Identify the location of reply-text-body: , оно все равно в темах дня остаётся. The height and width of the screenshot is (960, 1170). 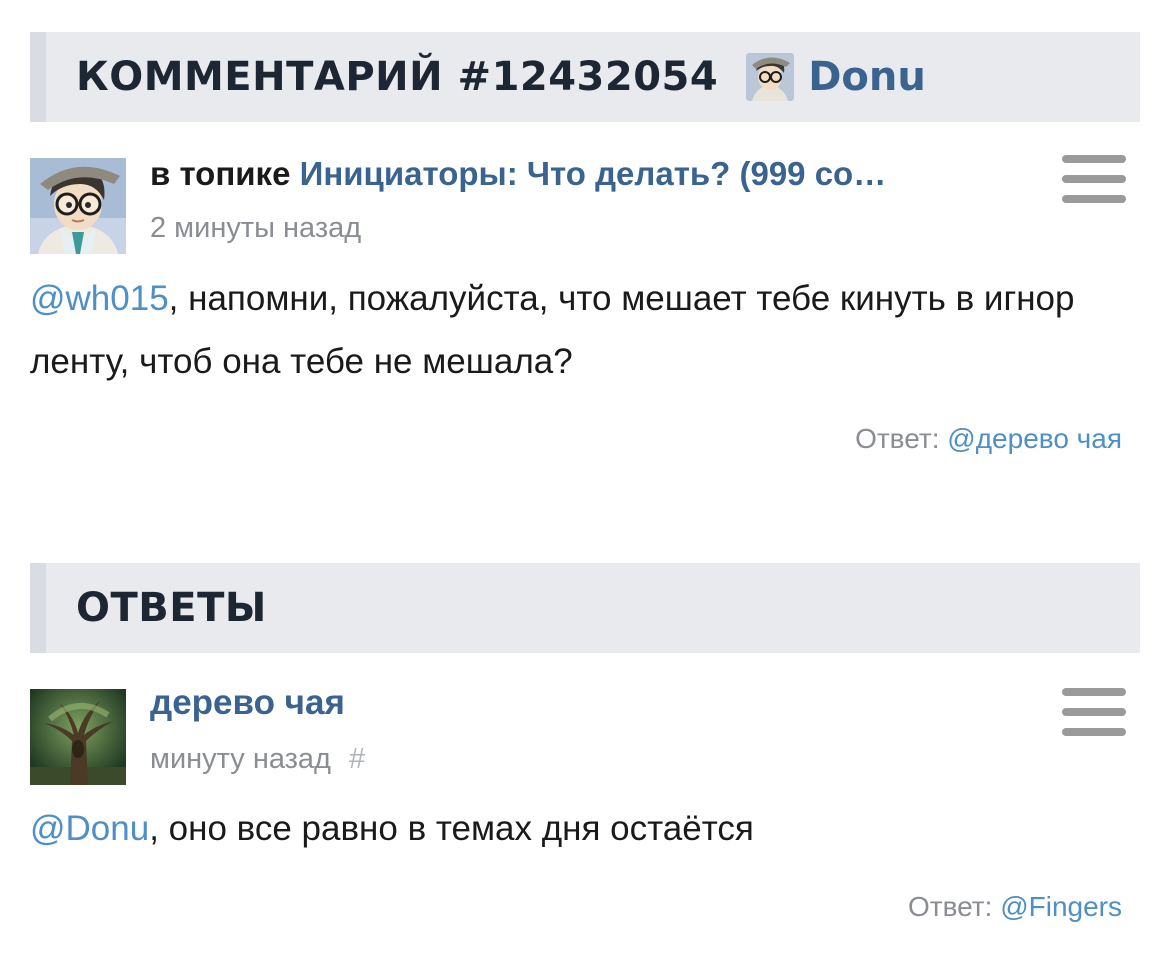
(451, 828).